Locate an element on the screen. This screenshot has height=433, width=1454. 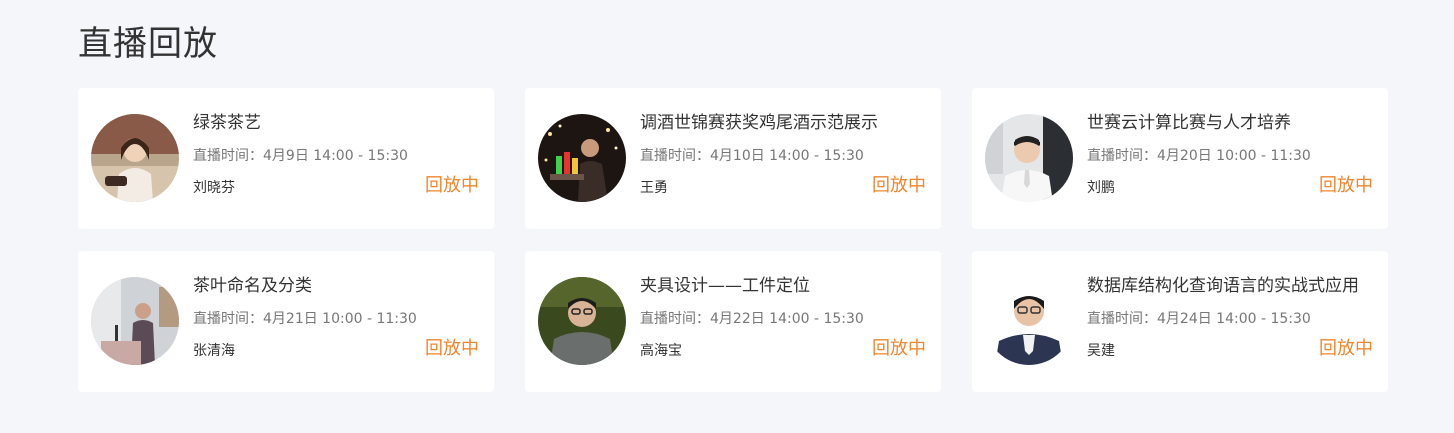
replay-card: 茶叶命名及分类 直播时间：4月21日 10:00 - 11:30 张清海 回放中 is located at coordinates (286, 321).